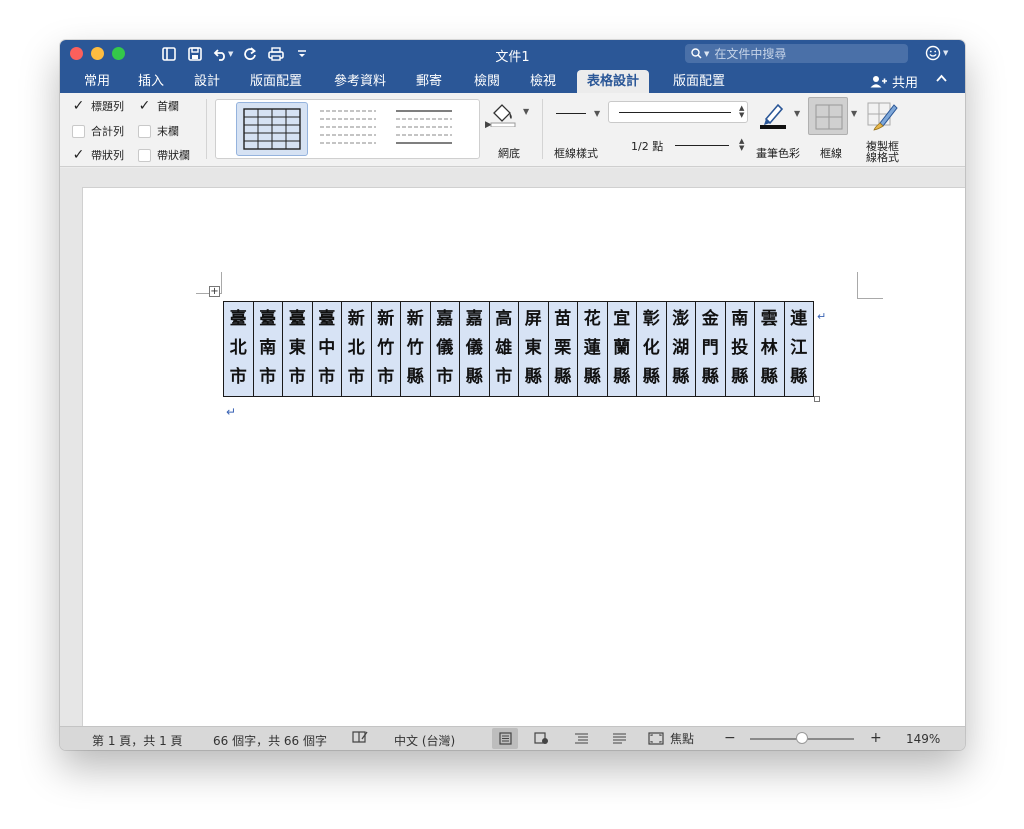 This screenshot has width=1024, height=829. I want to click on zoom-in-button: +, so click(876, 738).